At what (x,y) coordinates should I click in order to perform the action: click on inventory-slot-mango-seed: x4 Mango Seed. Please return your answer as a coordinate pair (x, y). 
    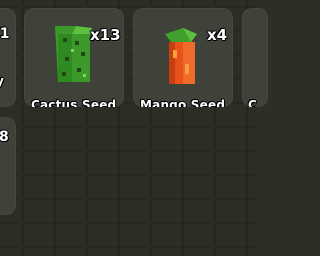
    Looking at the image, I should click on (183, 57).